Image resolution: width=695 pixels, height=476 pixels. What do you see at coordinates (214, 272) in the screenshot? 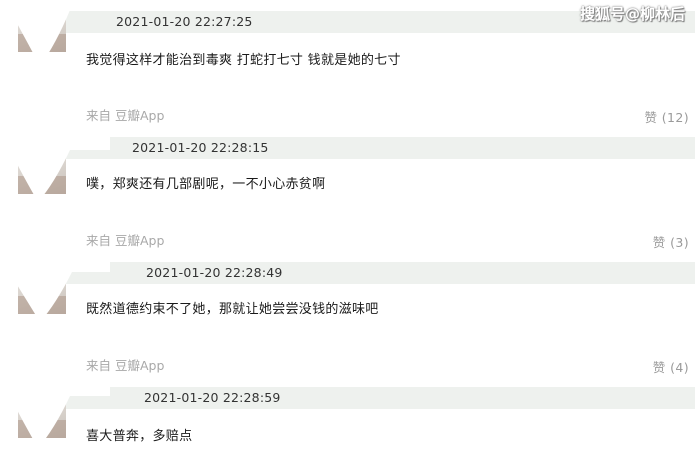
I see `comment-timestamp: 2021-01-20 22:28:49` at bounding box center [214, 272].